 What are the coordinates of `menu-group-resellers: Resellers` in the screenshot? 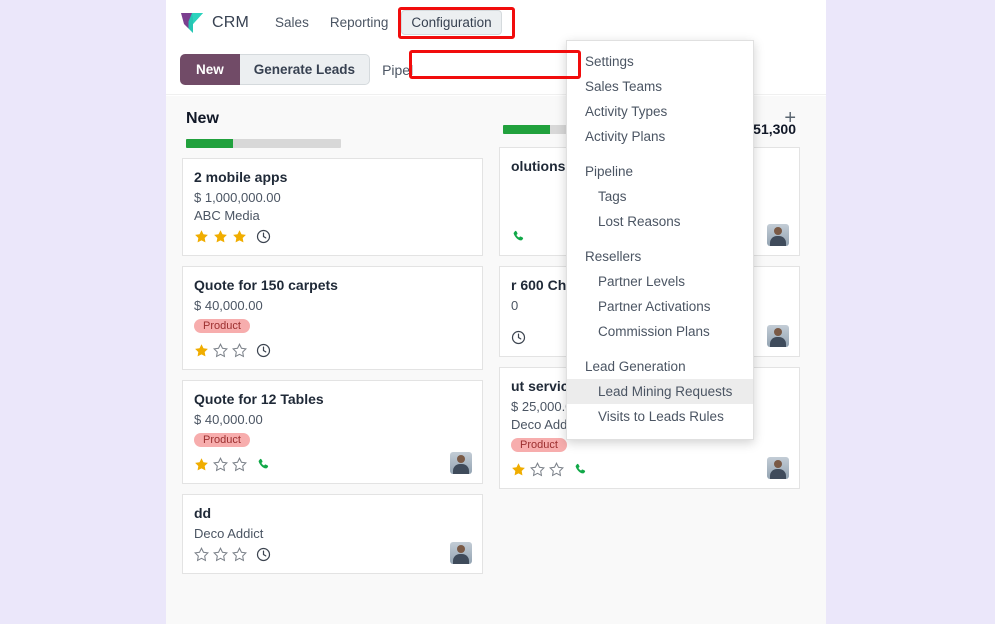 It's located at (613, 256).